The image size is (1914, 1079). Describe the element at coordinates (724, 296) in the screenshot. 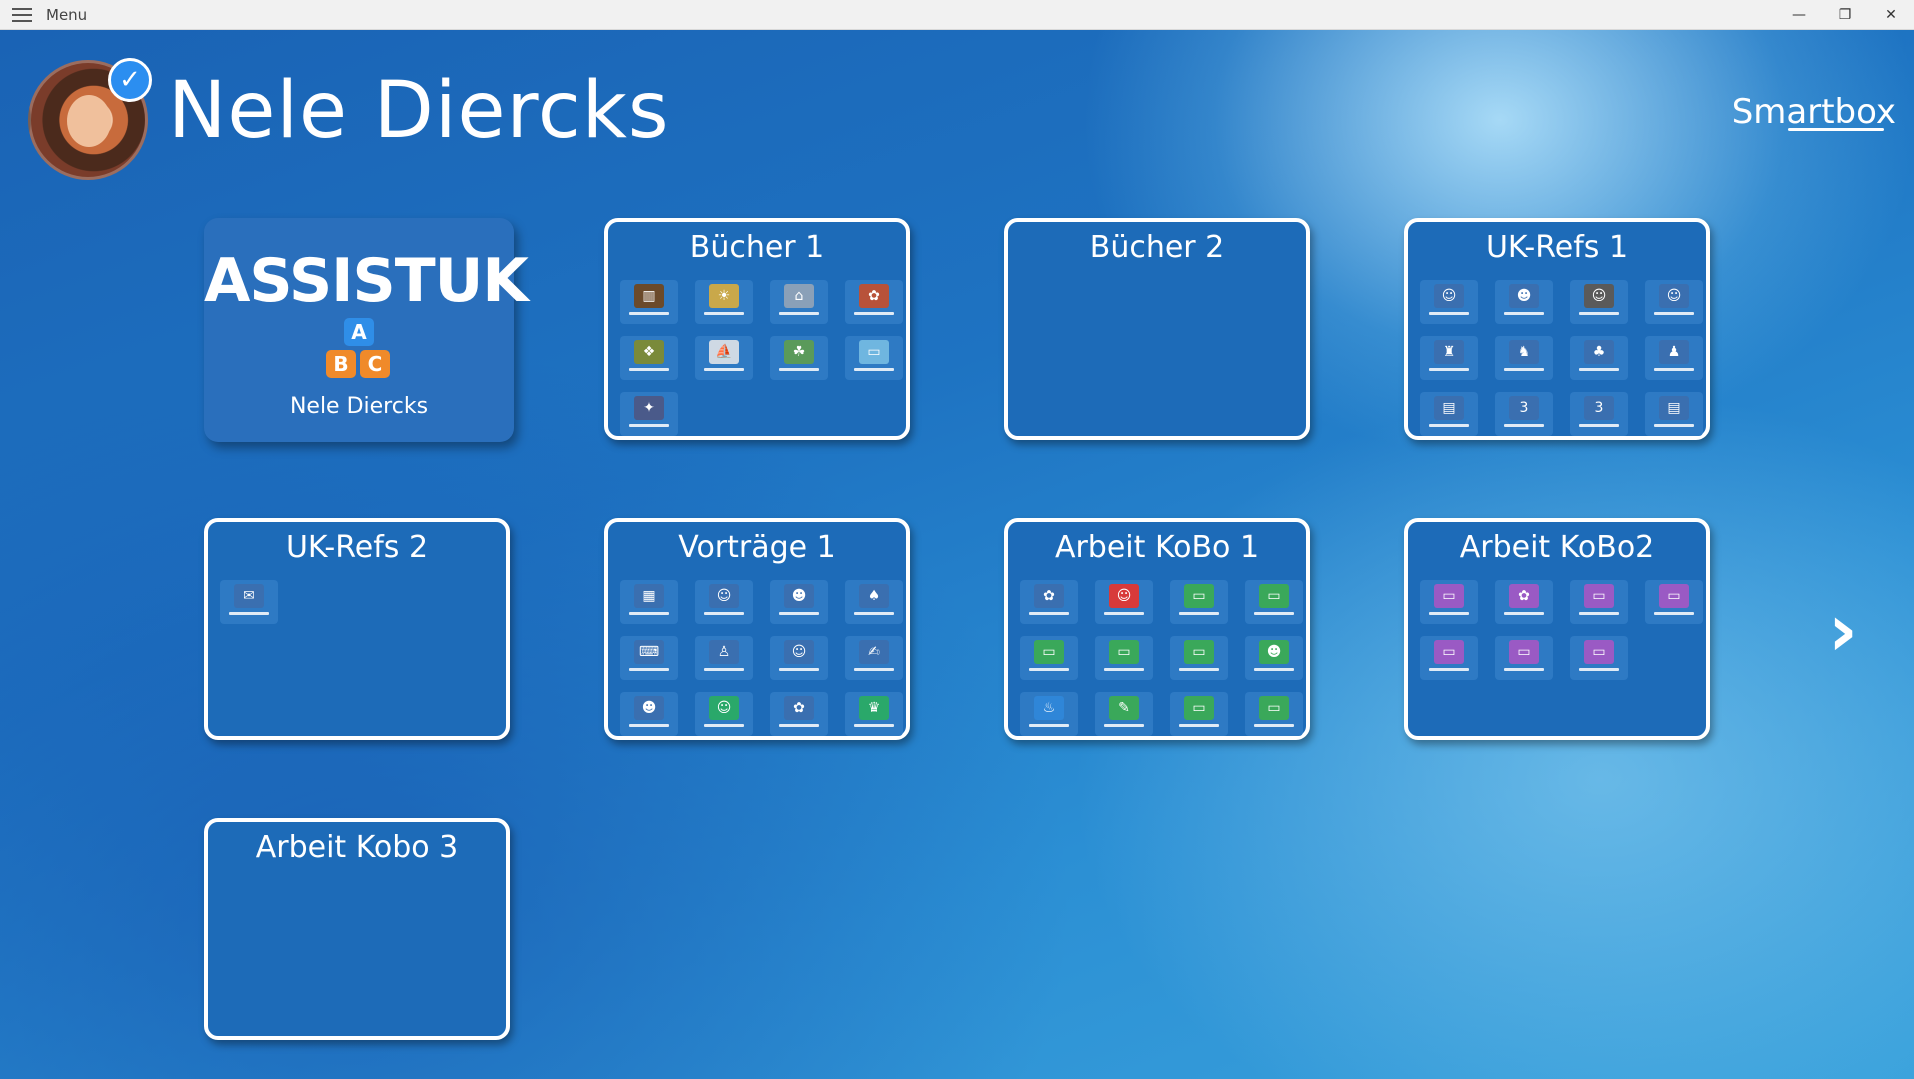

I see `symbol-icon: ☀` at that location.